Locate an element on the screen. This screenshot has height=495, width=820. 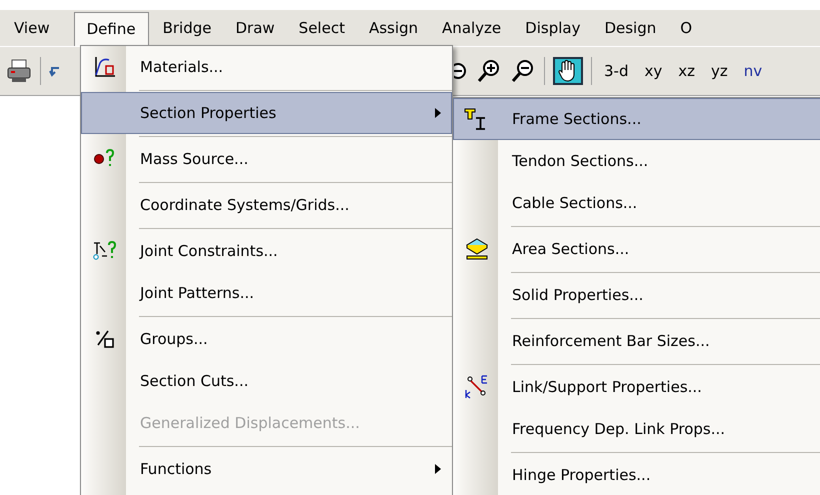
menu-bar-item: Select is located at coordinates (321, 28).